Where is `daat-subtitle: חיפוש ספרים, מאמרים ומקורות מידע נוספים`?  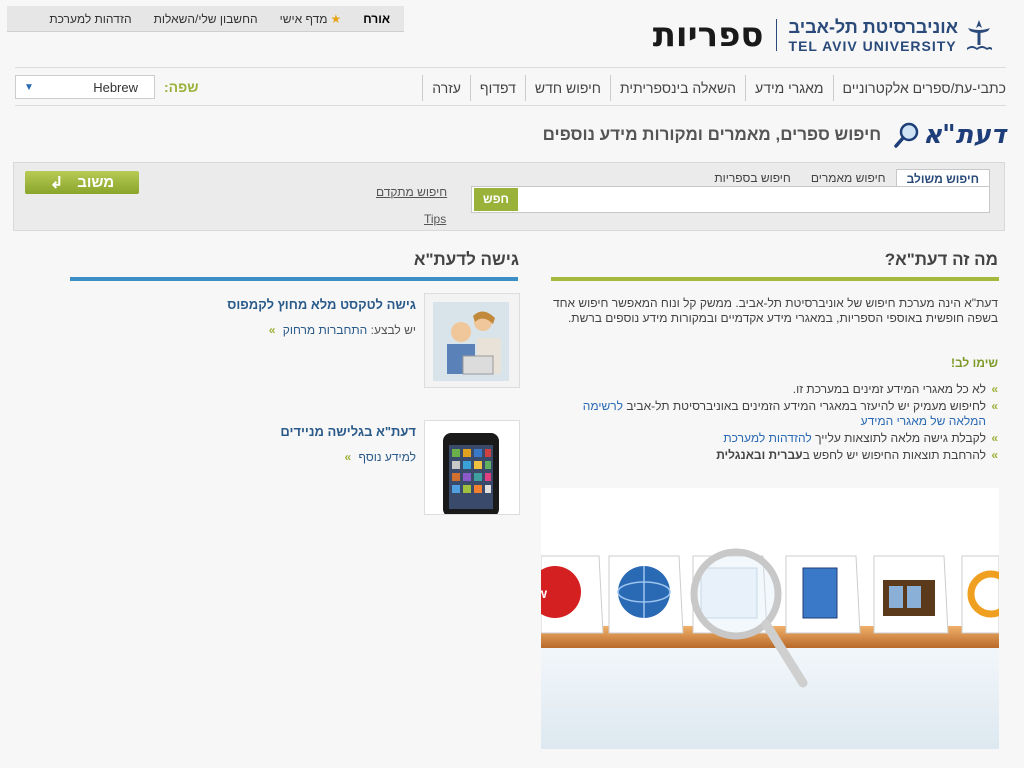
daat-subtitle: חיפוש ספרים, מאמרים ומקורות מידע נוספים is located at coordinates (712, 134).